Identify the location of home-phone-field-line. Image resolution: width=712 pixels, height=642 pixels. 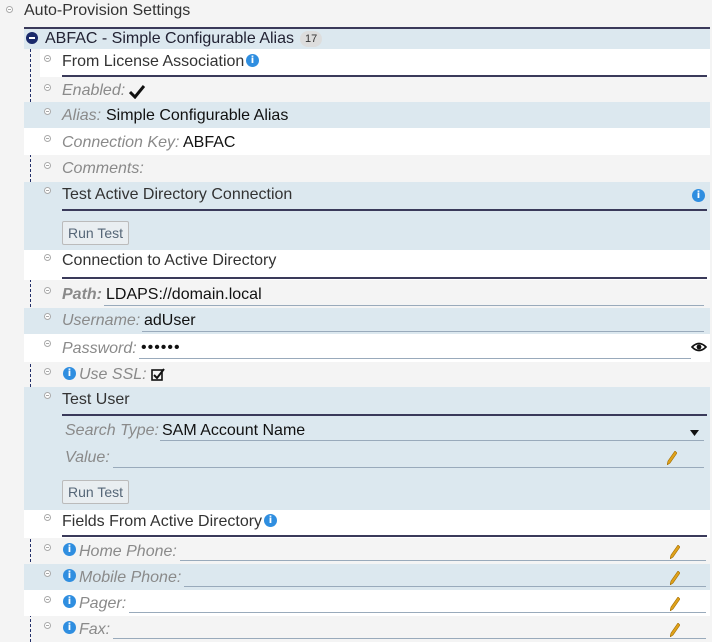
(443, 560).